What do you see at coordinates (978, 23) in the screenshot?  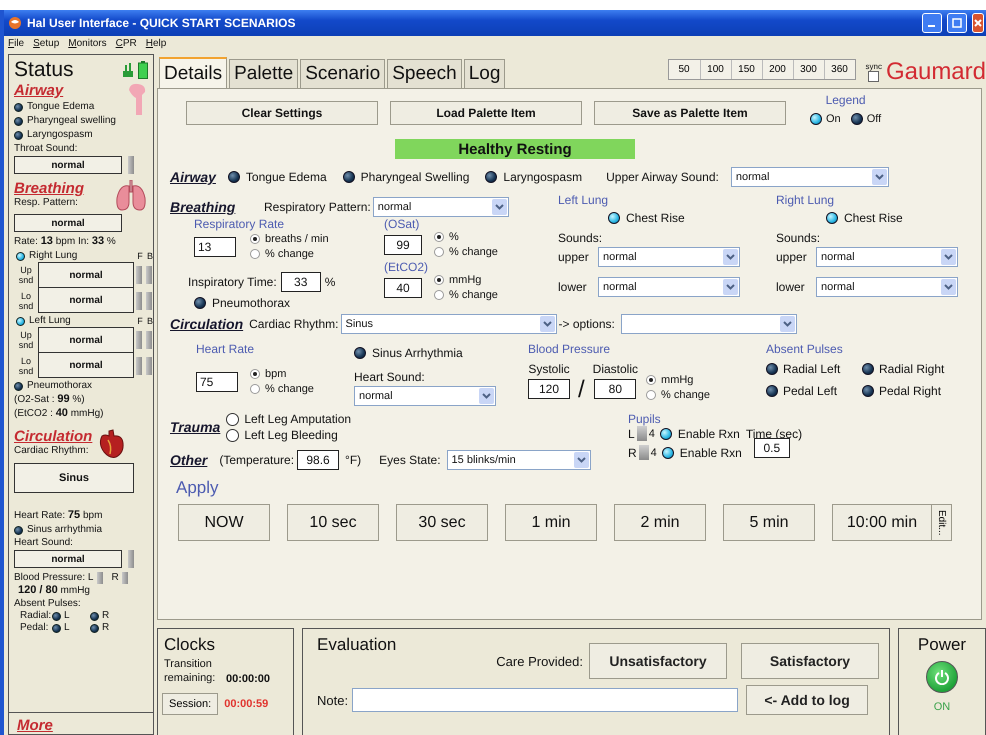 I see `close-button` at bounding box center [978, 23].